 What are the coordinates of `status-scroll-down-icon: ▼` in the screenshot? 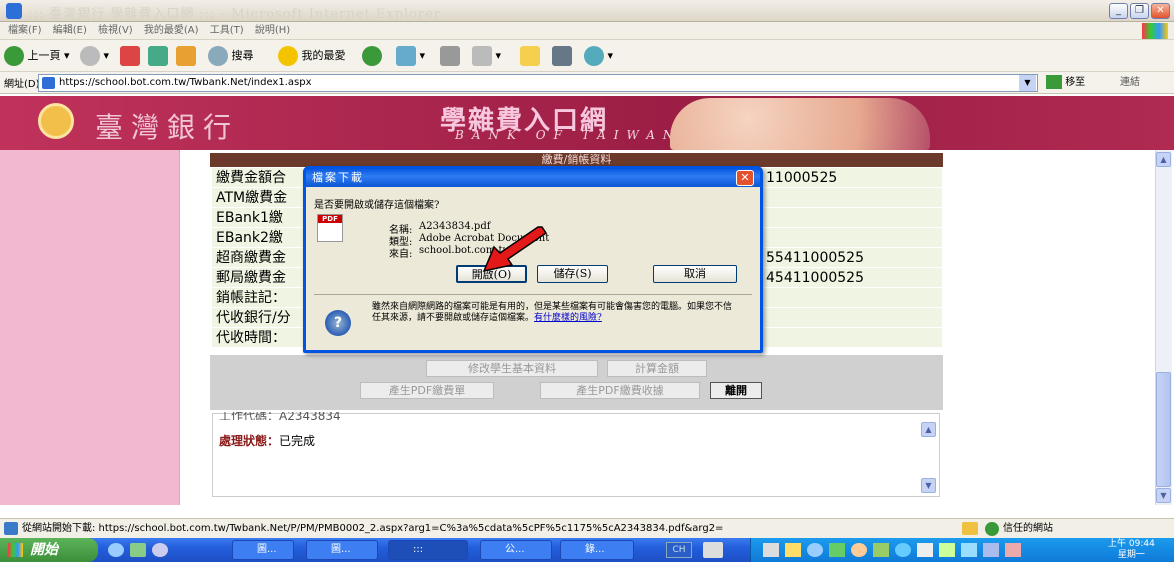 It's located at (928, 485).